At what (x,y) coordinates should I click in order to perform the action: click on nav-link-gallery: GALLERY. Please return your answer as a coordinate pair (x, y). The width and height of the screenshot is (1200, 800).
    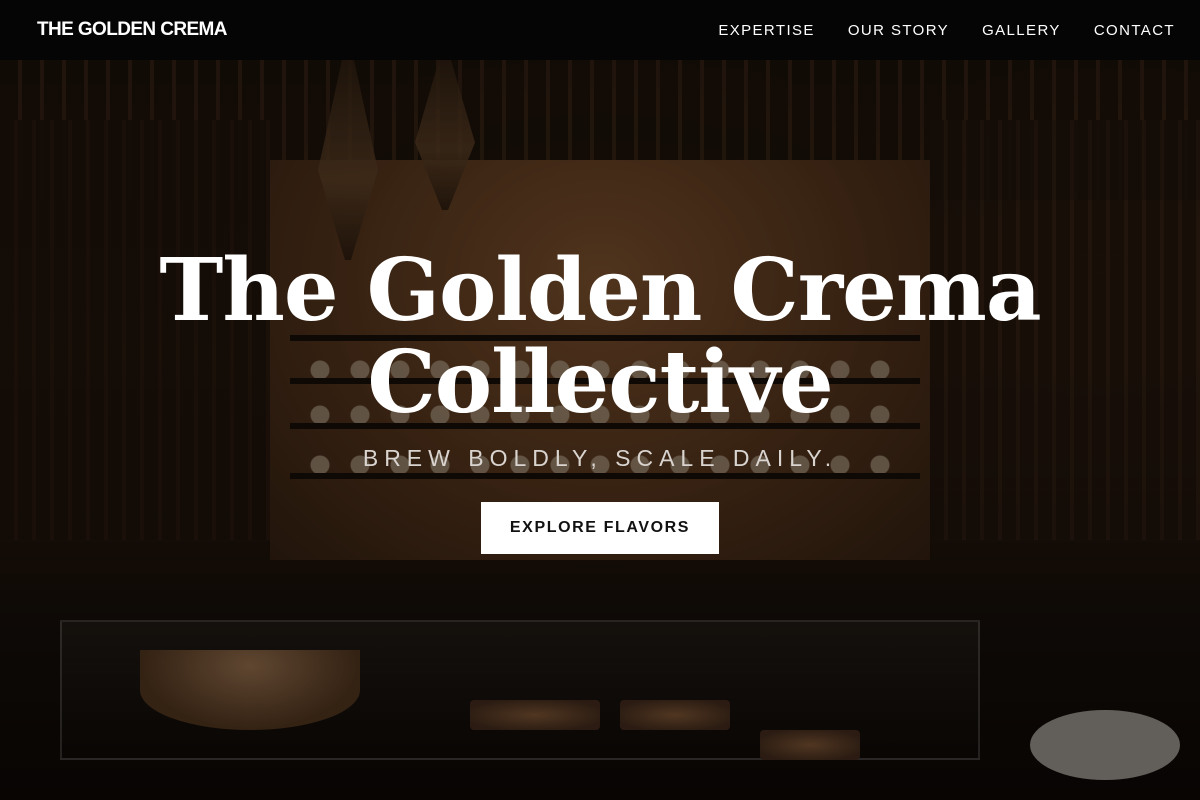
    Looking at the image, I should click on (1021, 30).